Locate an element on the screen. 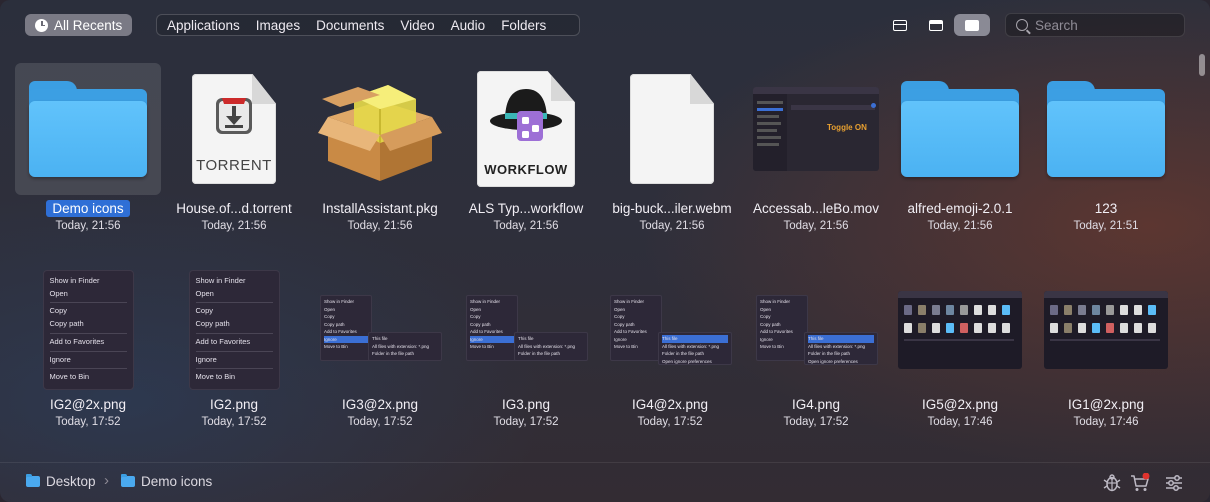 This screenshot has height=502, width=1210. item-name: ALS Typ...workflow is located at coordinates (526, 208).